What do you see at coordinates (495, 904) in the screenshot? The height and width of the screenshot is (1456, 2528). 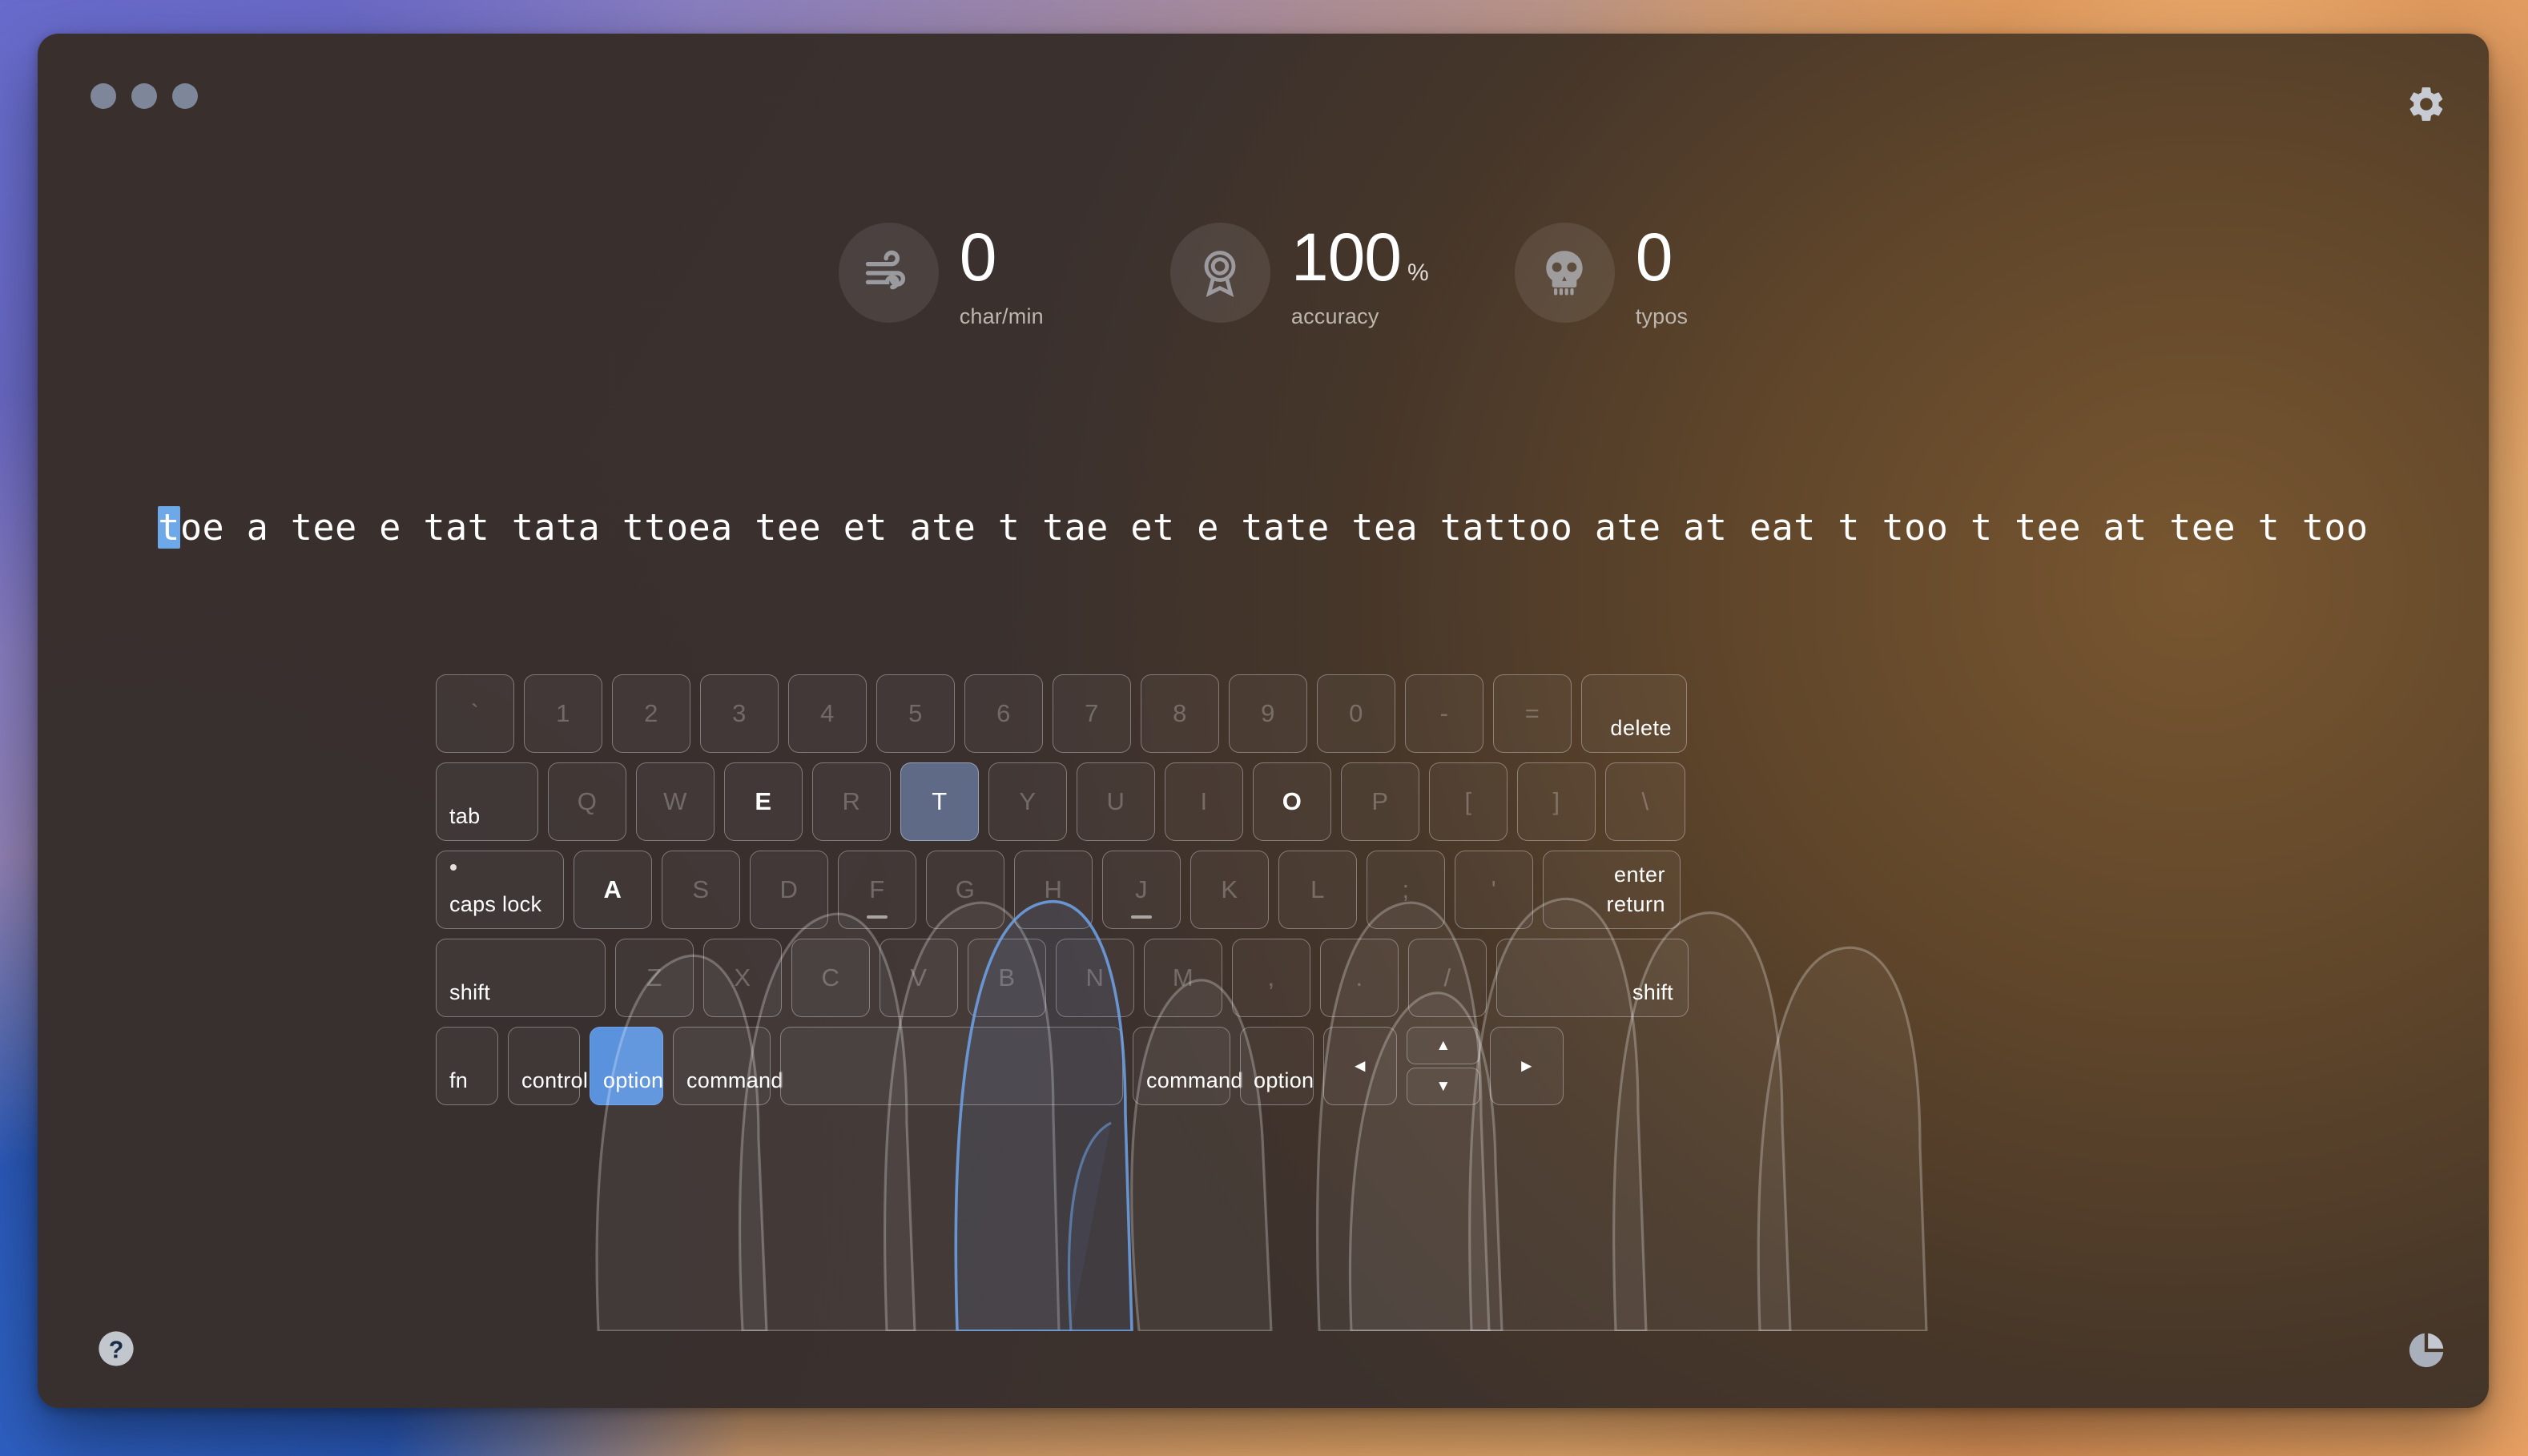 I see `key-caps-lock-label: caps lock` at bounding box center [495, 904].